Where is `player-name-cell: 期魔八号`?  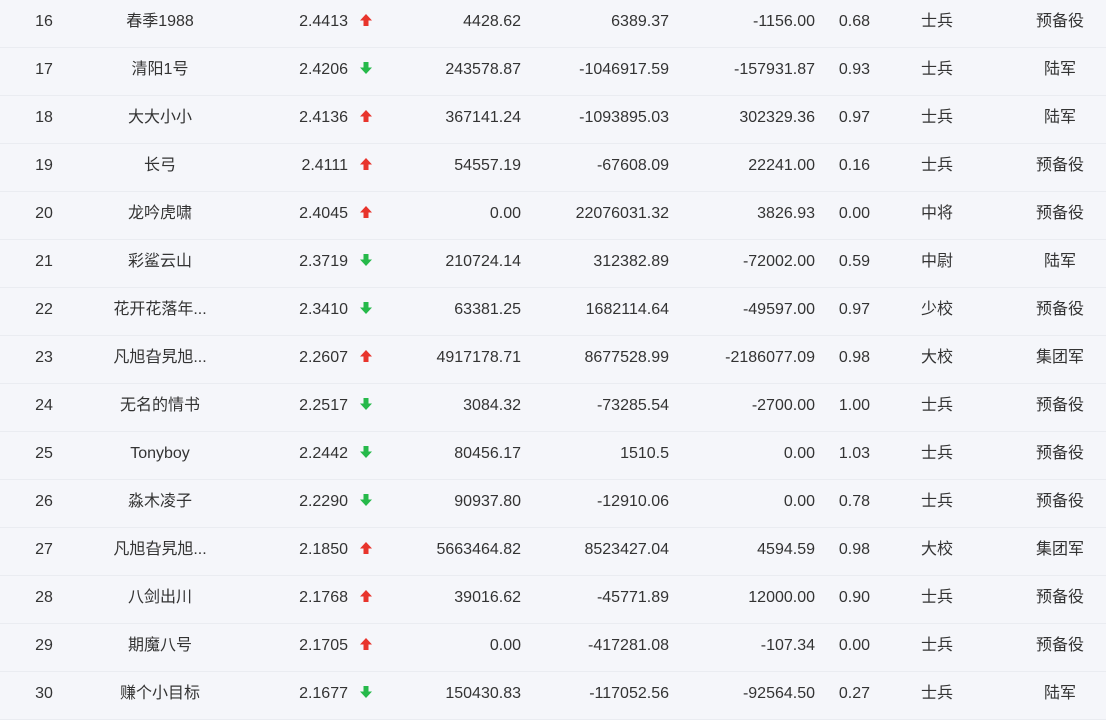 player-name-cell: 期魔八号 is located at coordinates (160, 647).